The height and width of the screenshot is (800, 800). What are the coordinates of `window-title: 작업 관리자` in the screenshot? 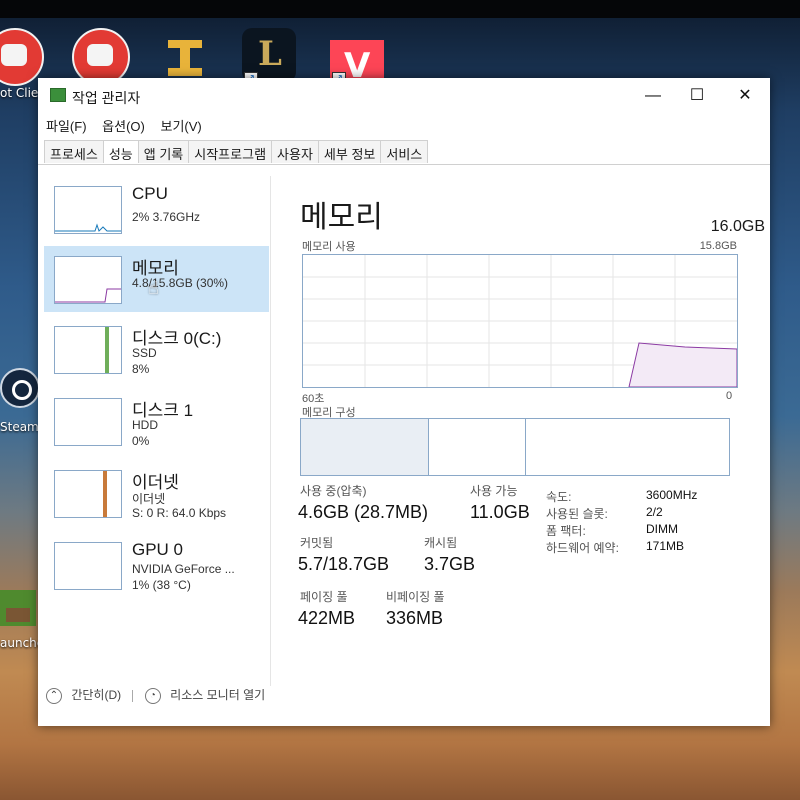 It's located at (106, 98).